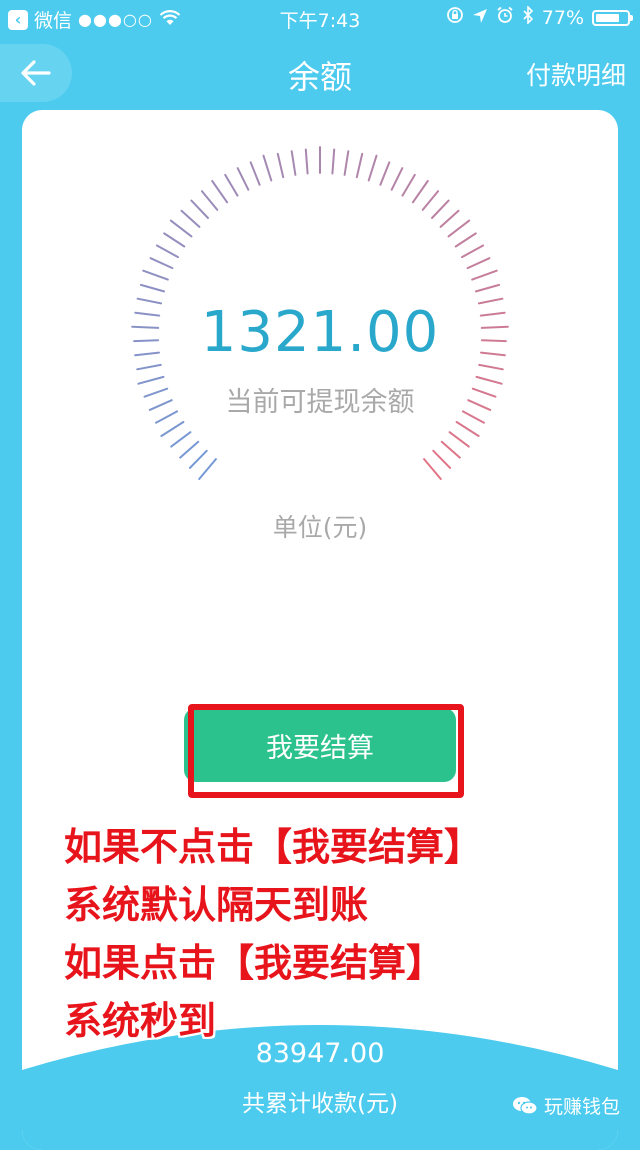  Describe the element at coordinates (320, 527) in the screenshot. I see `unit-label: 单位(元)` at that location.